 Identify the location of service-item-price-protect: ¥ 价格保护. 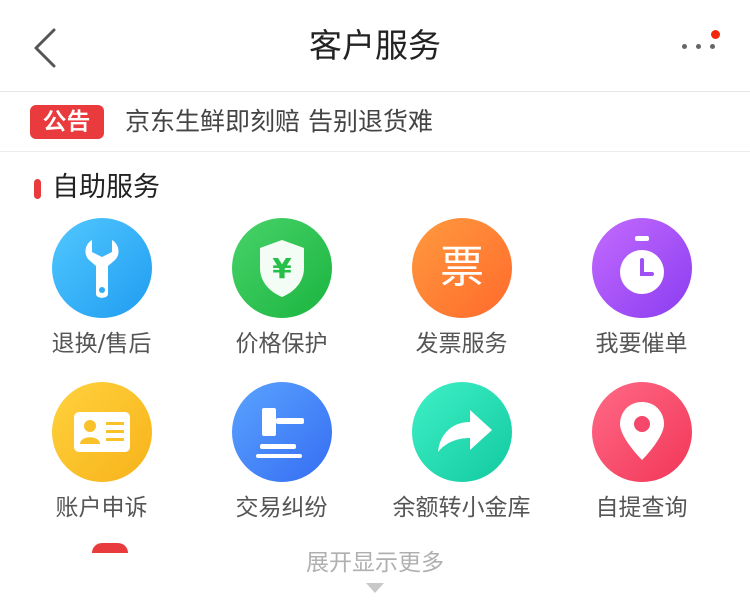
(281, 298).